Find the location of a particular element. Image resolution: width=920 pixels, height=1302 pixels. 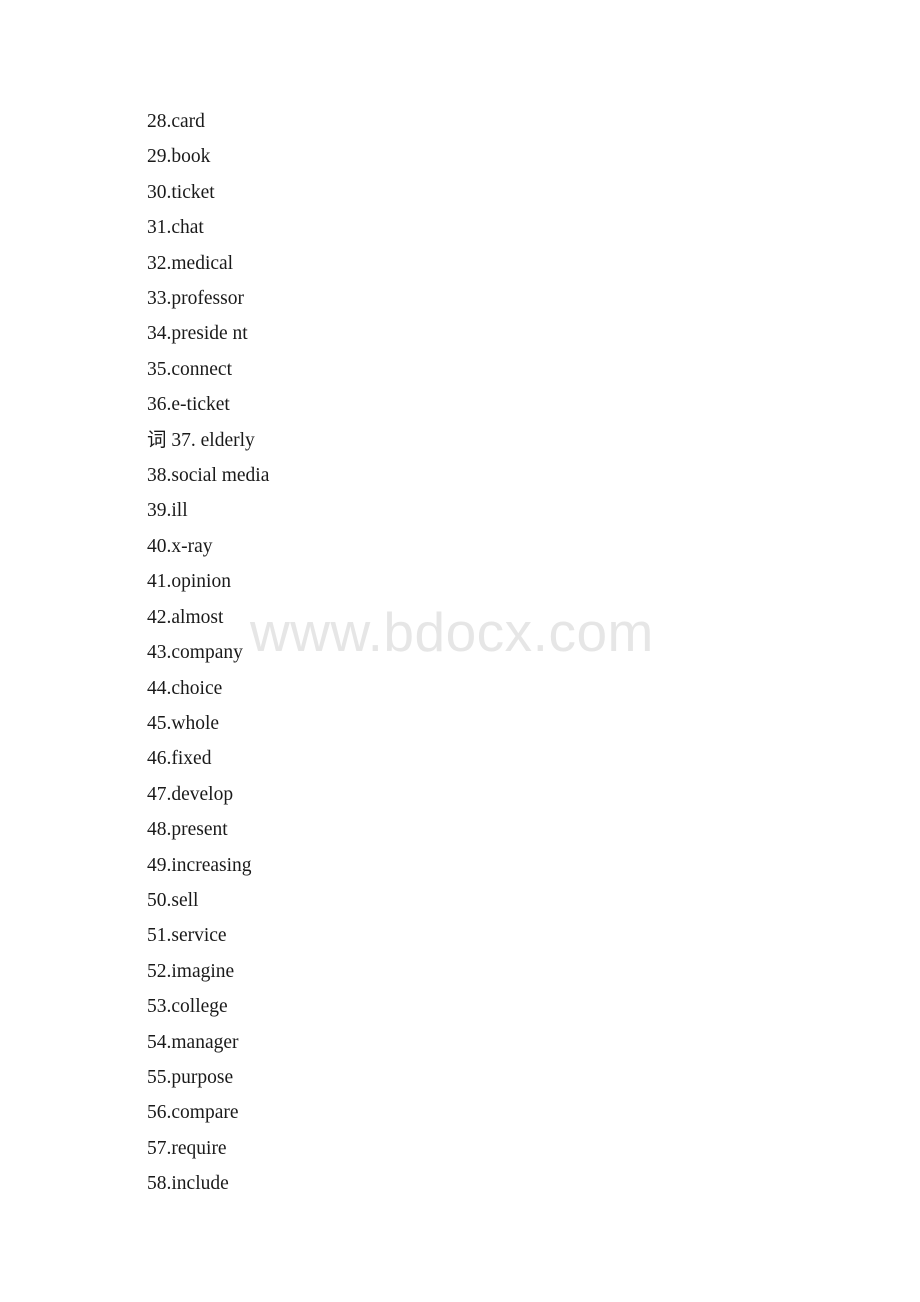

word-list-item: 49.increasing is located at coordinates (199, 865).